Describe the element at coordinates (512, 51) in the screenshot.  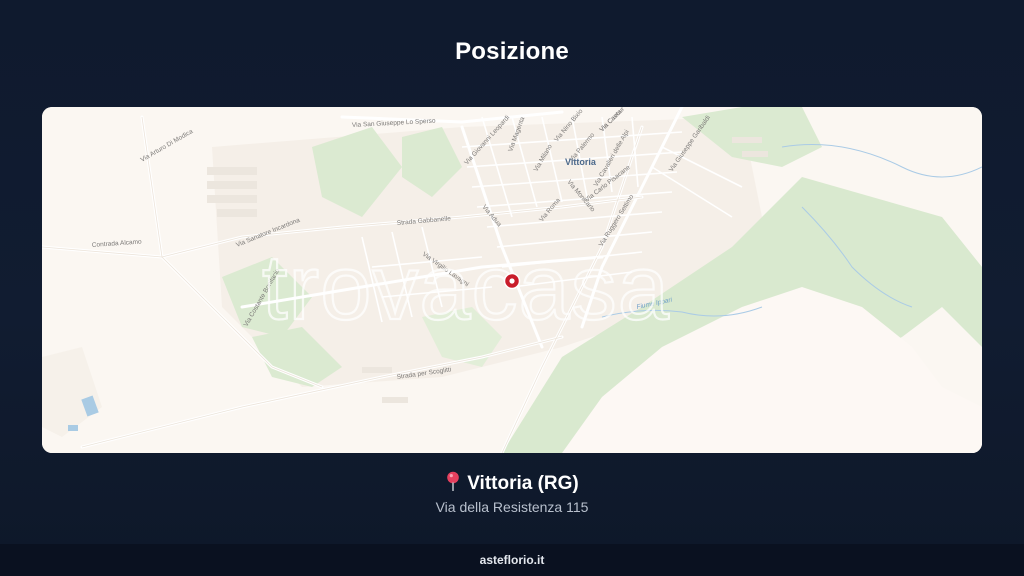
I see `page-title: Posizione` at that location.